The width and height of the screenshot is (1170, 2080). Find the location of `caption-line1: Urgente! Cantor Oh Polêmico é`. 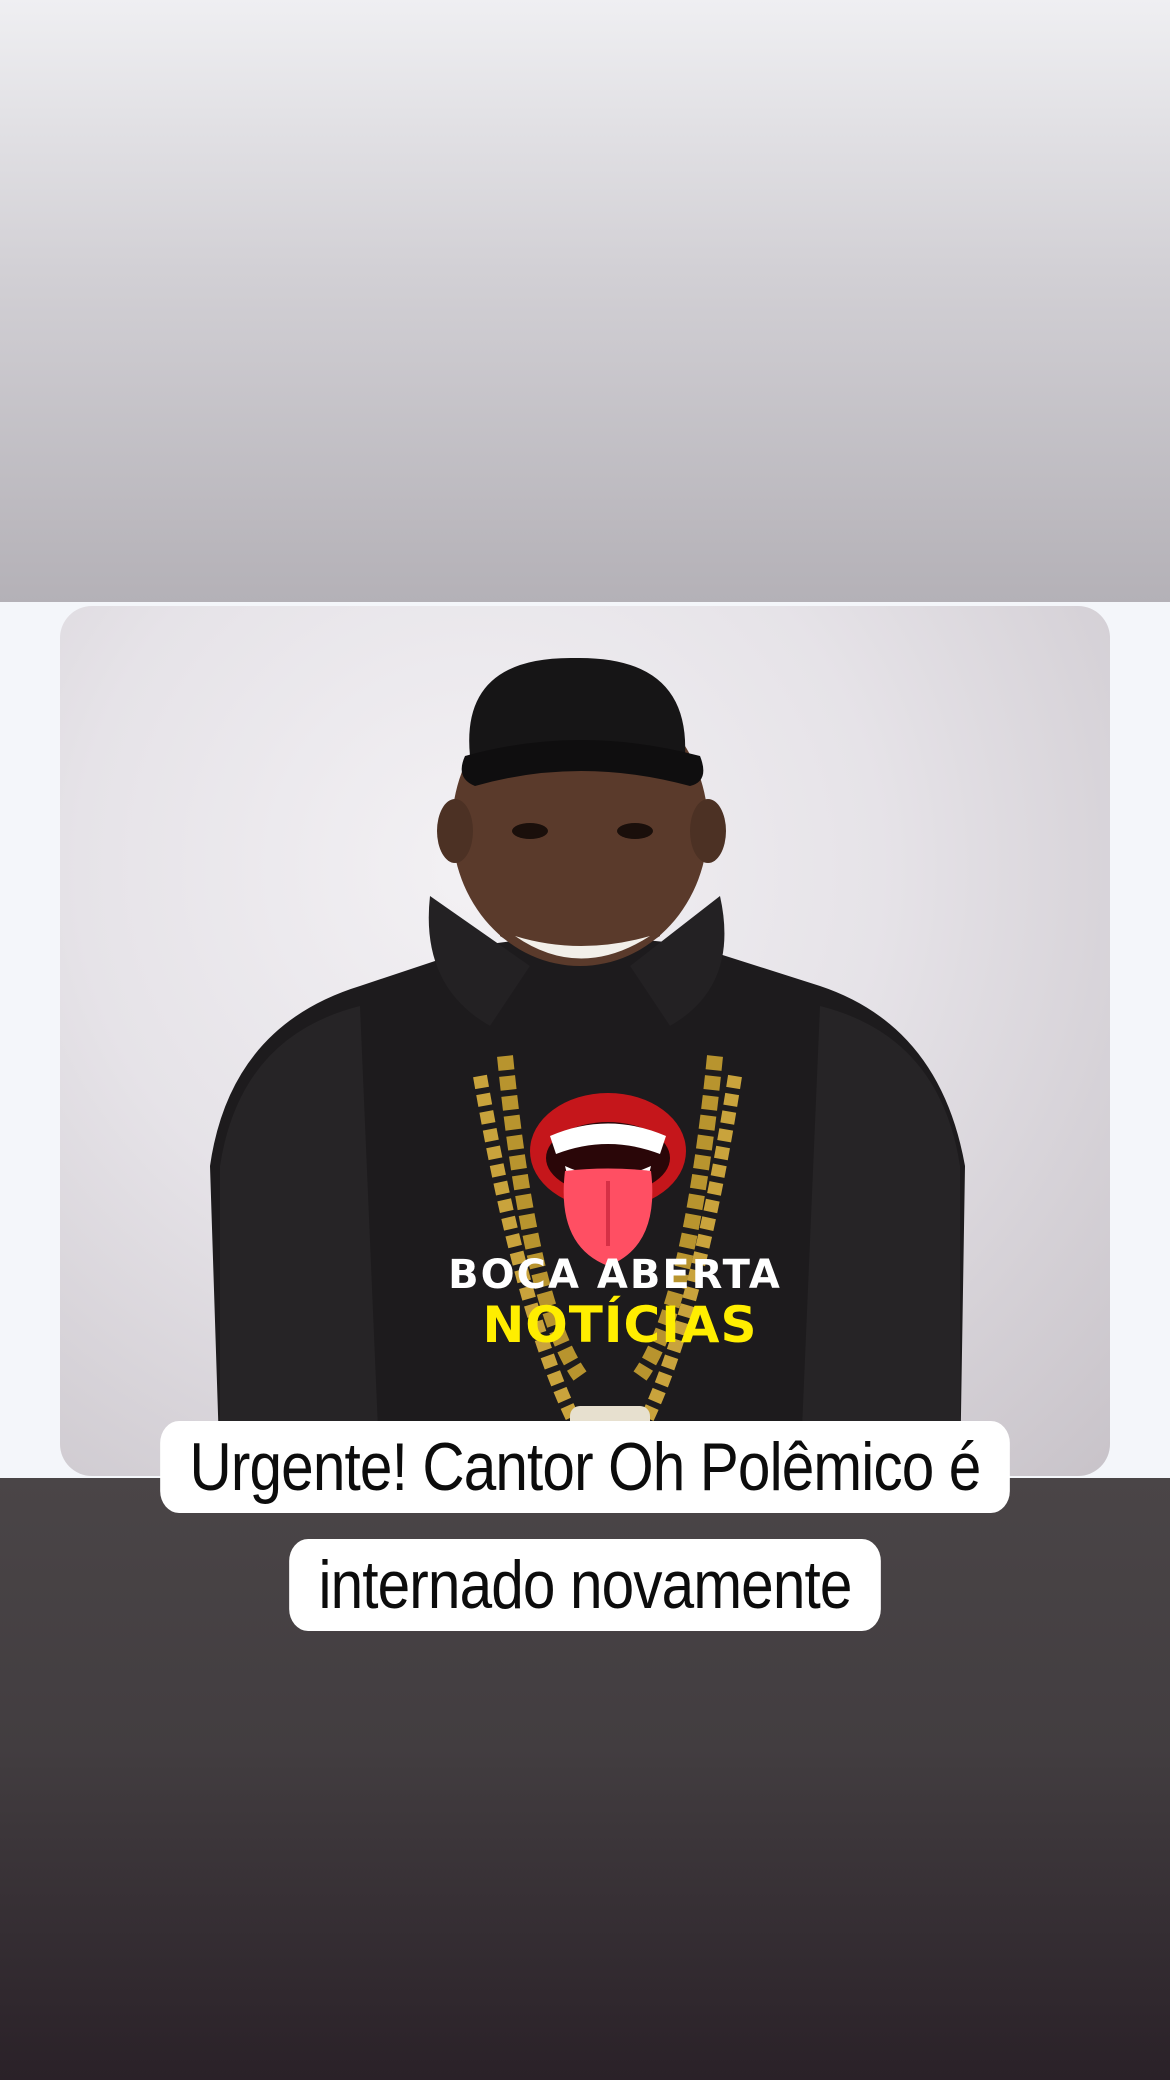

caption-line1: Urgente! Cantor Oh Polêmico é is located at coordinates (585, 1467).